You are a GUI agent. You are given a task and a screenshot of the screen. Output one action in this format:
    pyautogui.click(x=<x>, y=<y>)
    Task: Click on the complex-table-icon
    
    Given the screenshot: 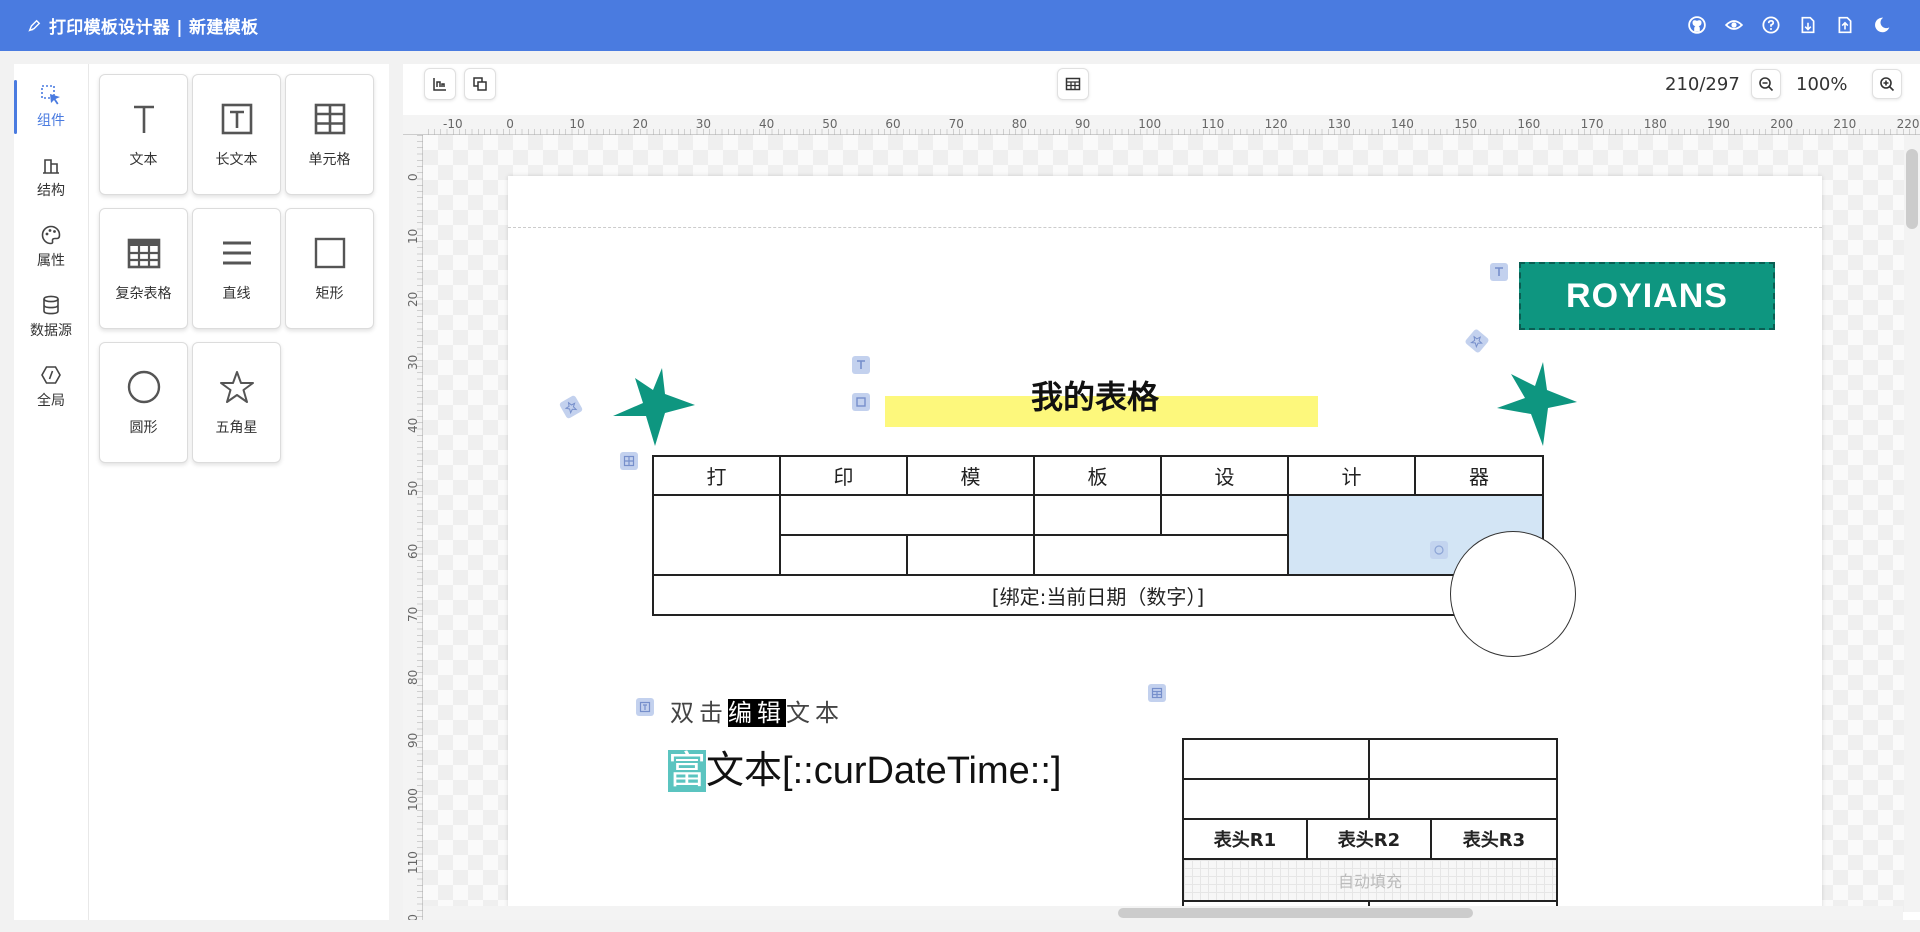 What is the action you would take?
    pyautogui.click(x=143, y=253)
    